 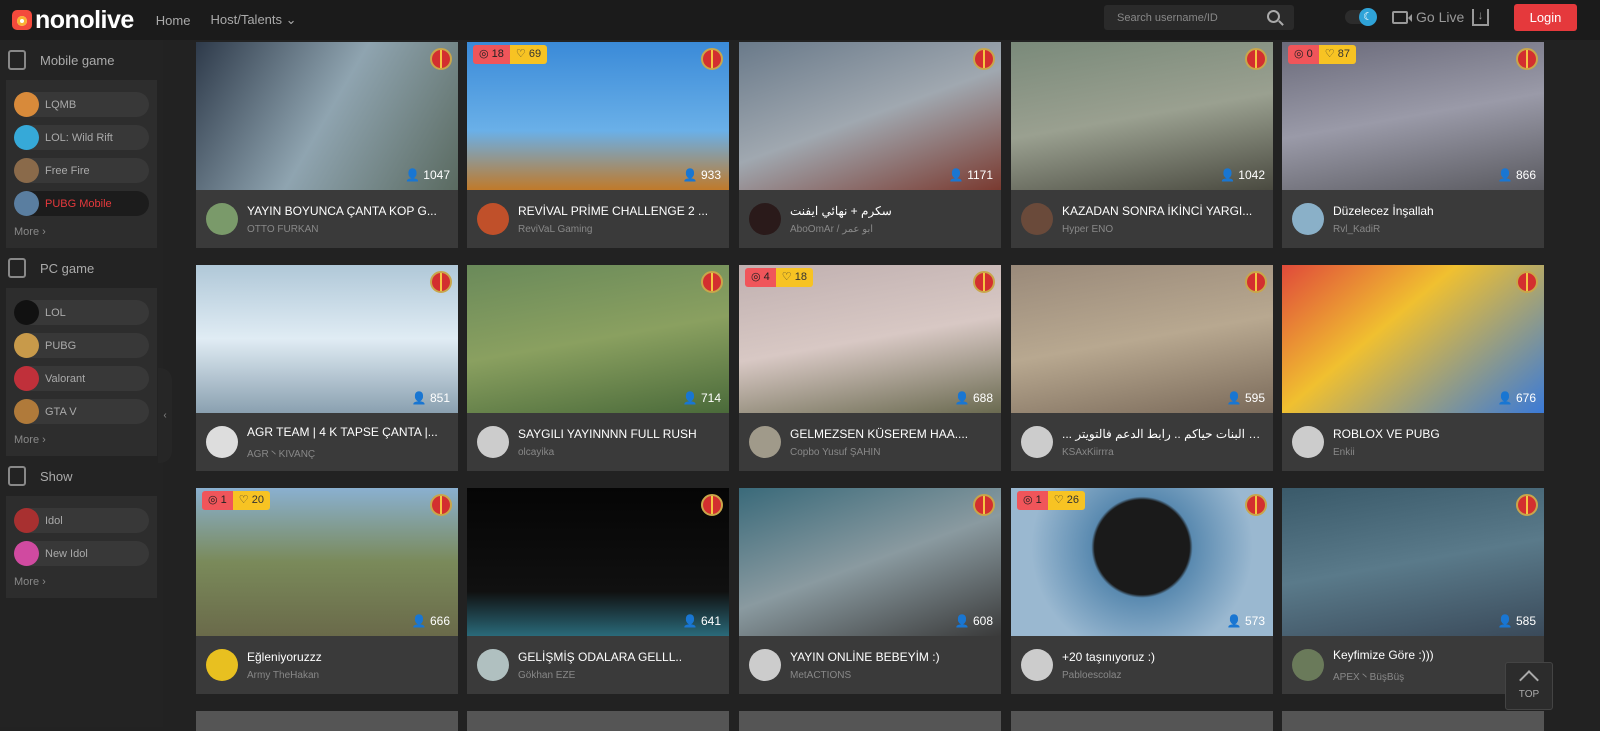 What do you see at coordinates (1428, 17) in the screenshot?
I see `go-live-button: Go Live` at bounding box center [1428, 17].